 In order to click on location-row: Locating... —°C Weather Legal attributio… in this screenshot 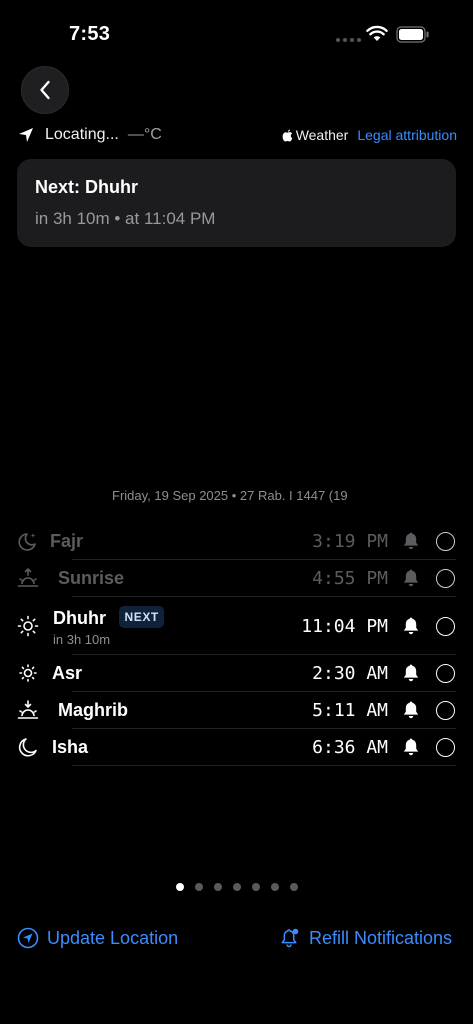, I will do `click(237, 135)`.